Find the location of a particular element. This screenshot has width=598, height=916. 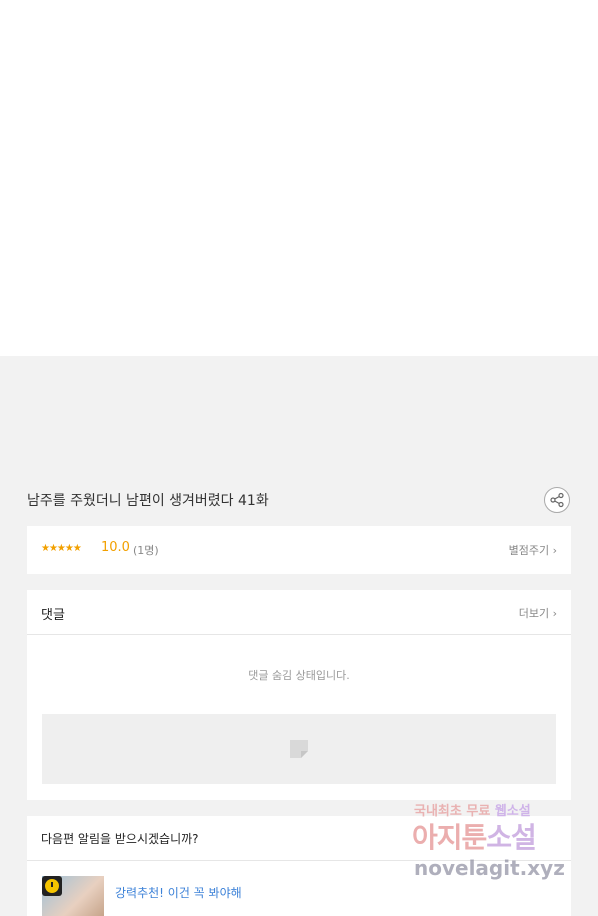

comments-hidden-message: 댓글 숨김 상태입니다. is located at coordinates (299, 675).